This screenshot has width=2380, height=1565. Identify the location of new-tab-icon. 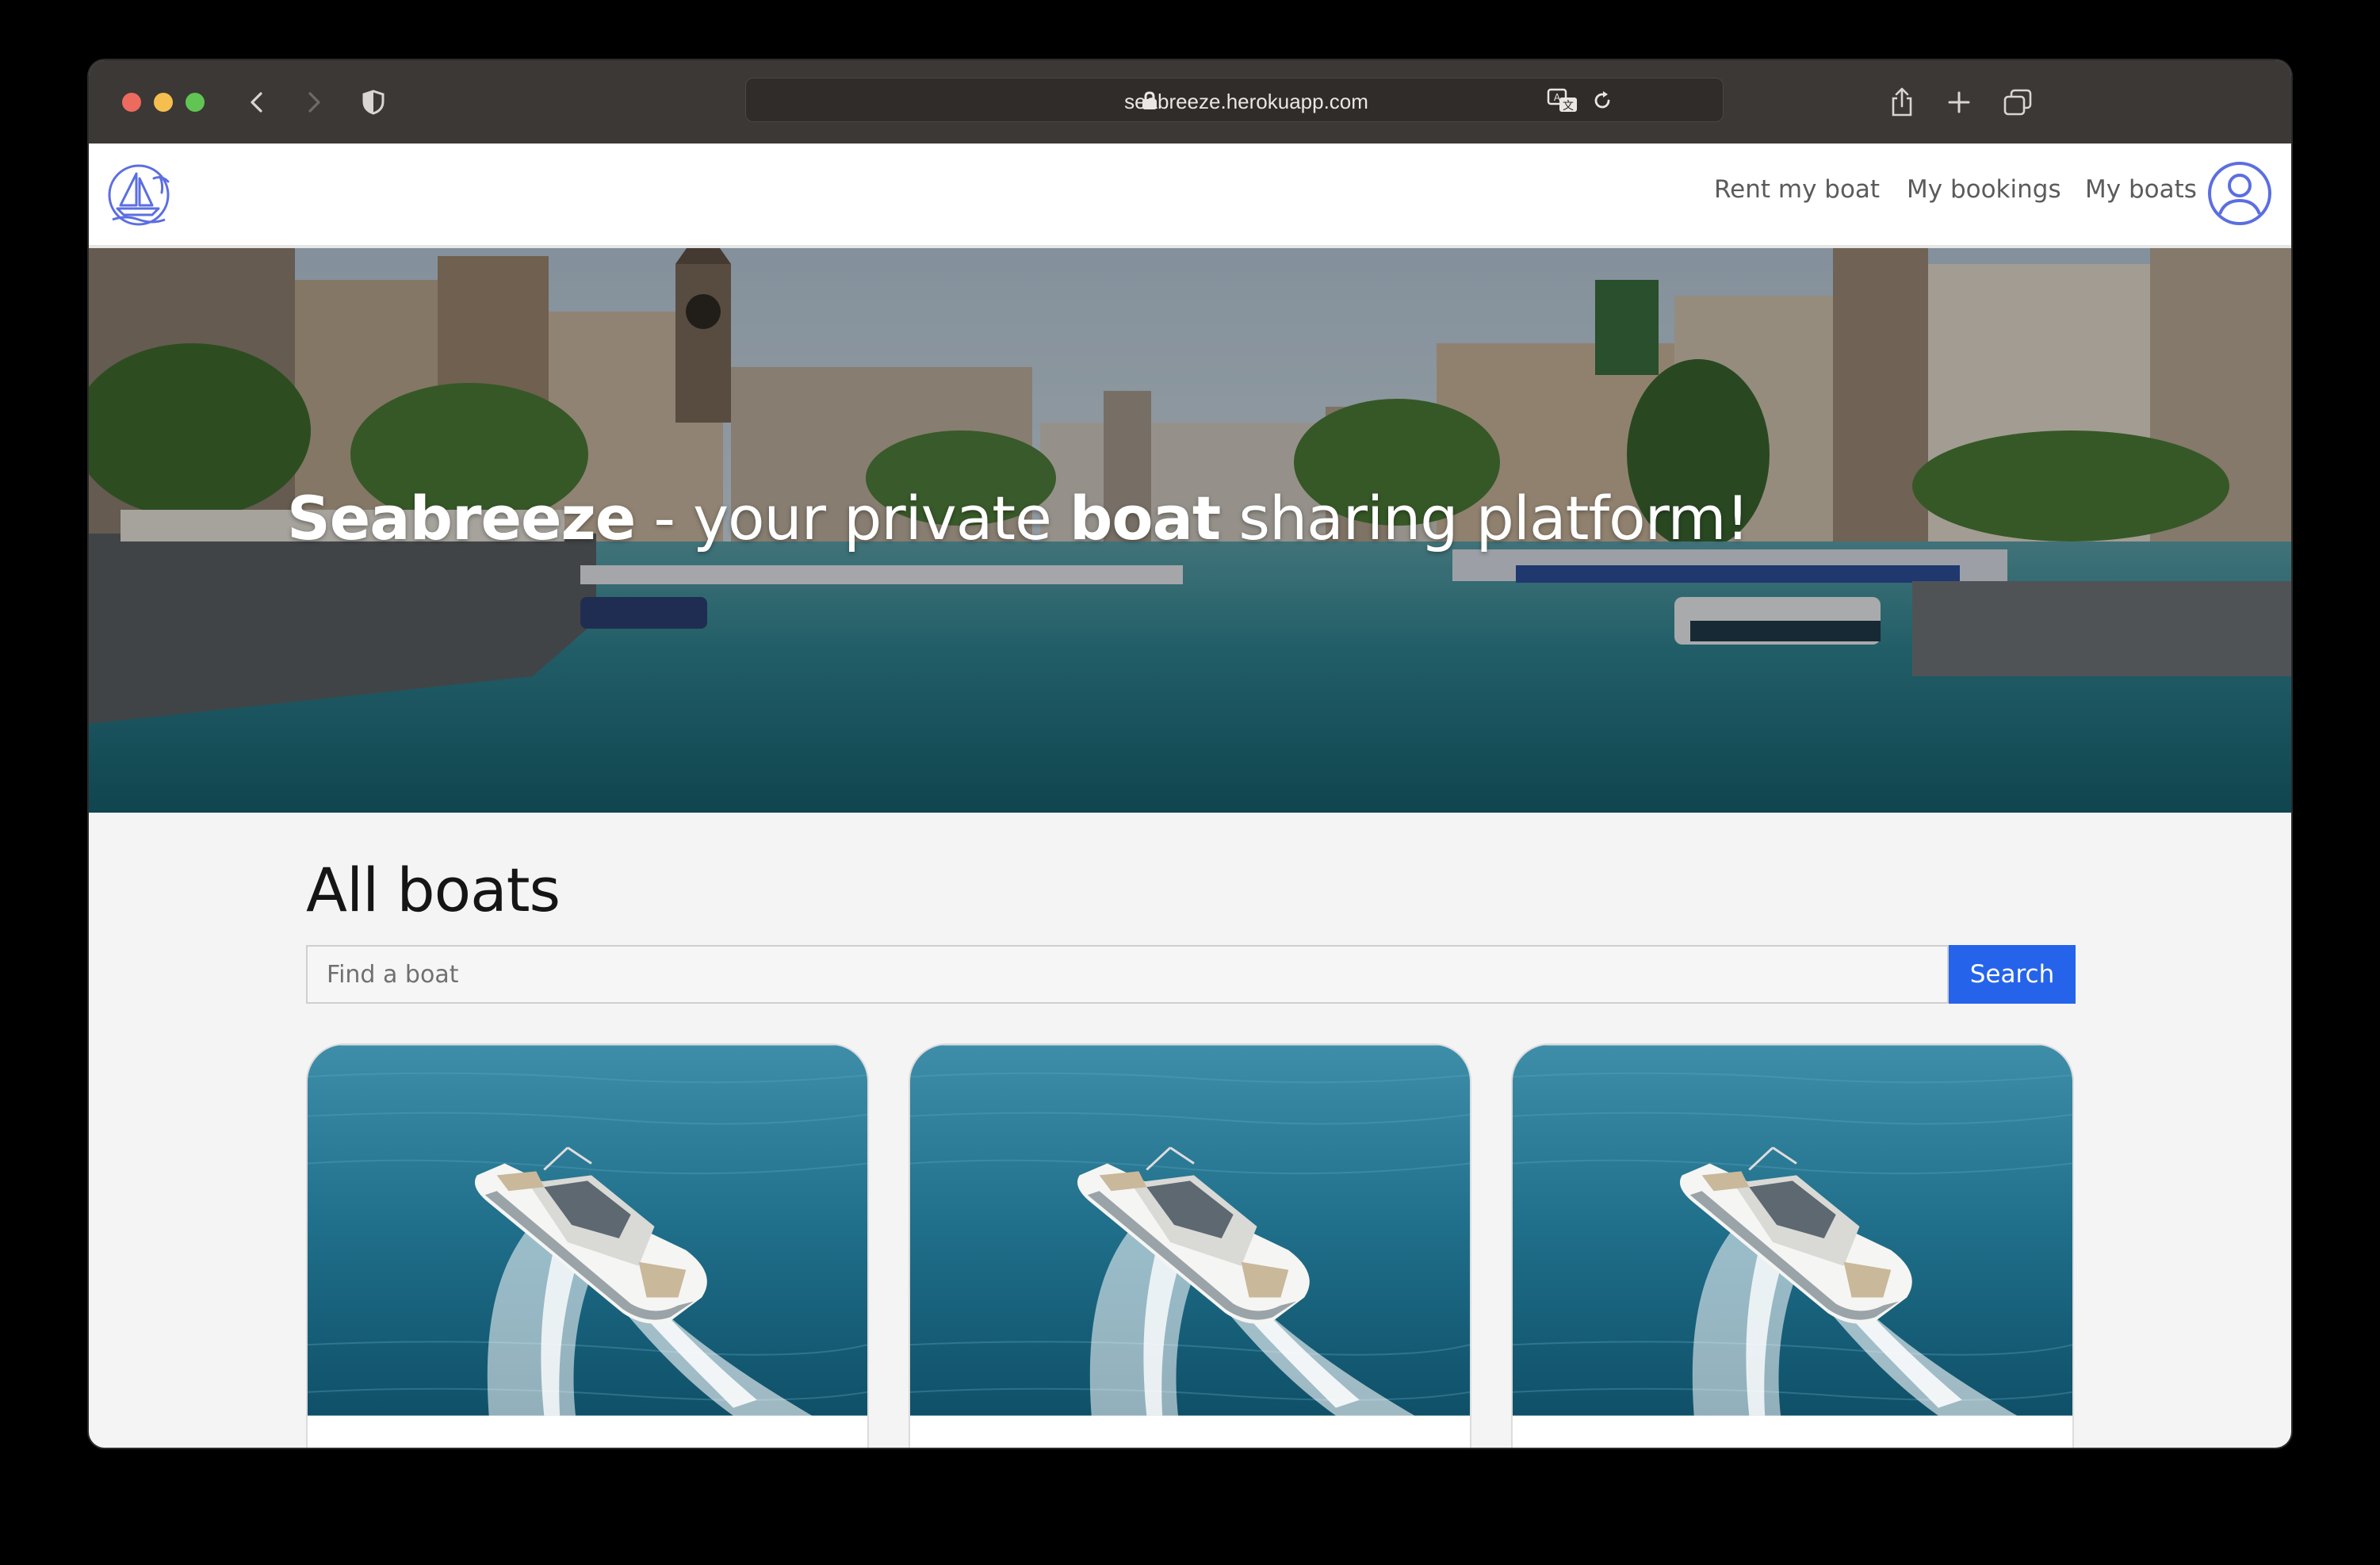
(1959, 102).